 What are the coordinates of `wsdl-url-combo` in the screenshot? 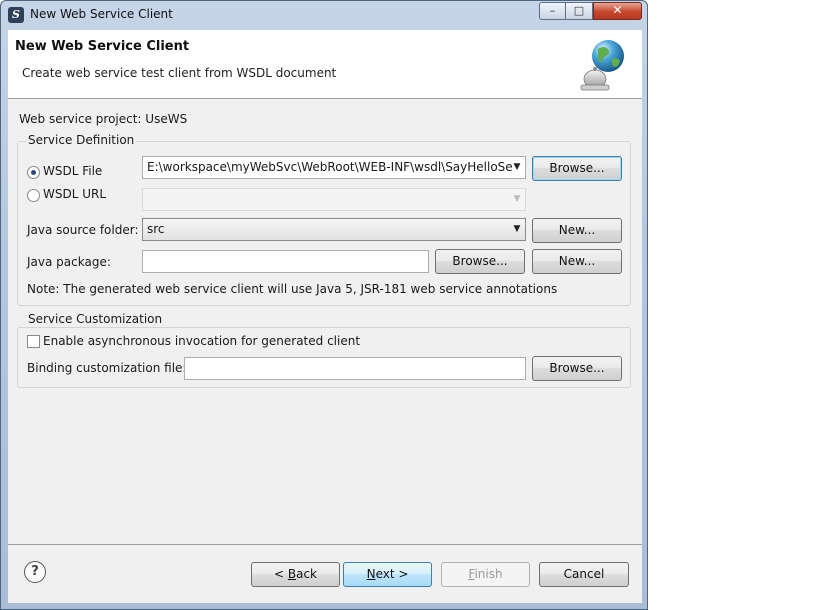 It's located at (334, 199).